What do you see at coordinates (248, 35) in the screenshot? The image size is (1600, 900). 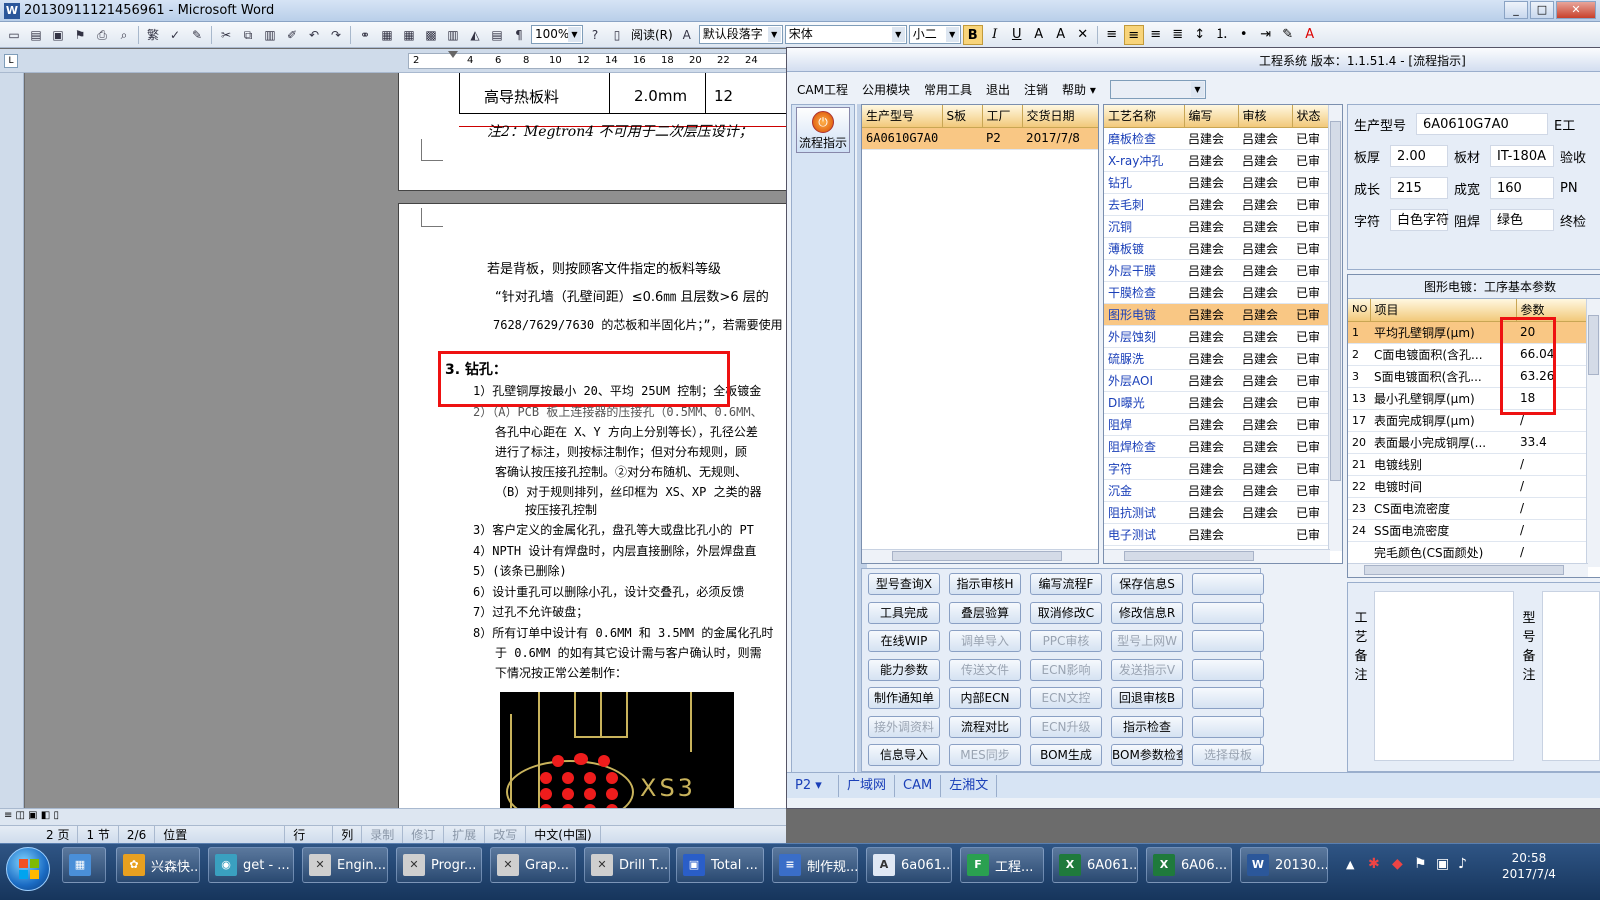 I see `copy-icon: ⧉` at bounding box center [248, 35].